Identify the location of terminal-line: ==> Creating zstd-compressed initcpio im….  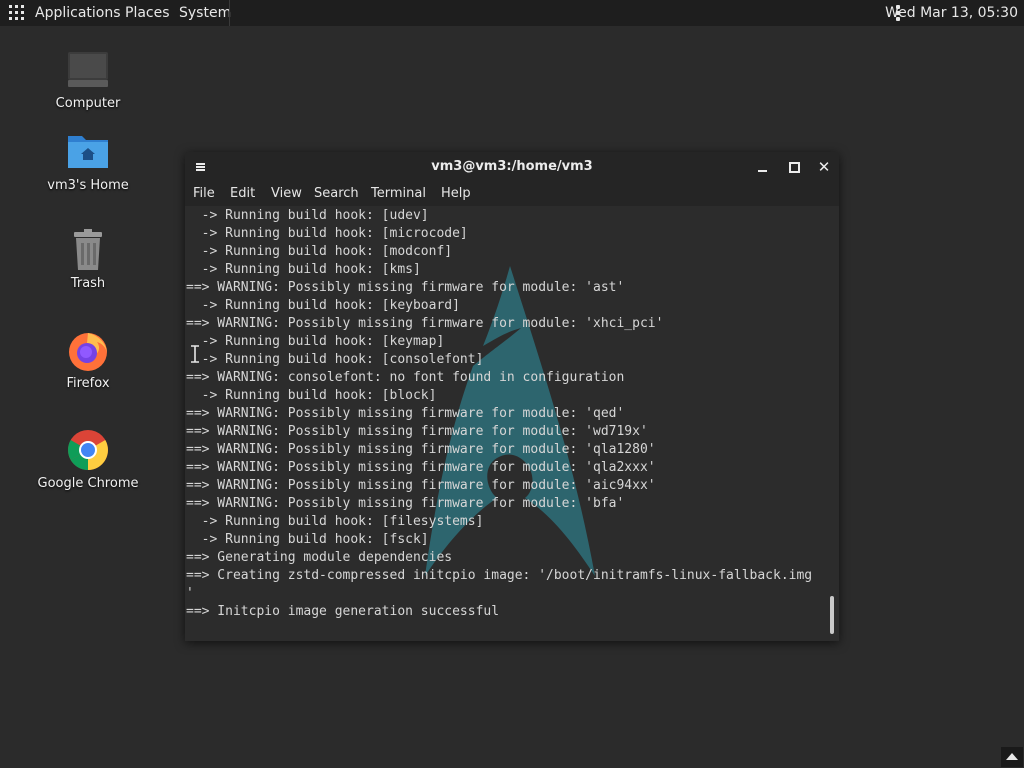
(499, 575).